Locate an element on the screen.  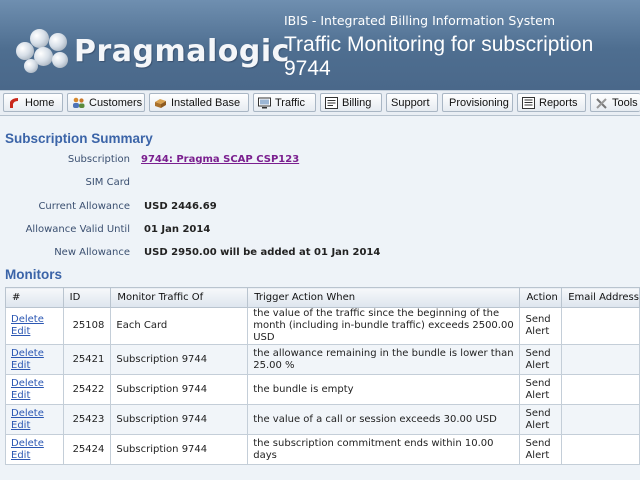
nav-home-label: Home is located at coordinates (40, 102).